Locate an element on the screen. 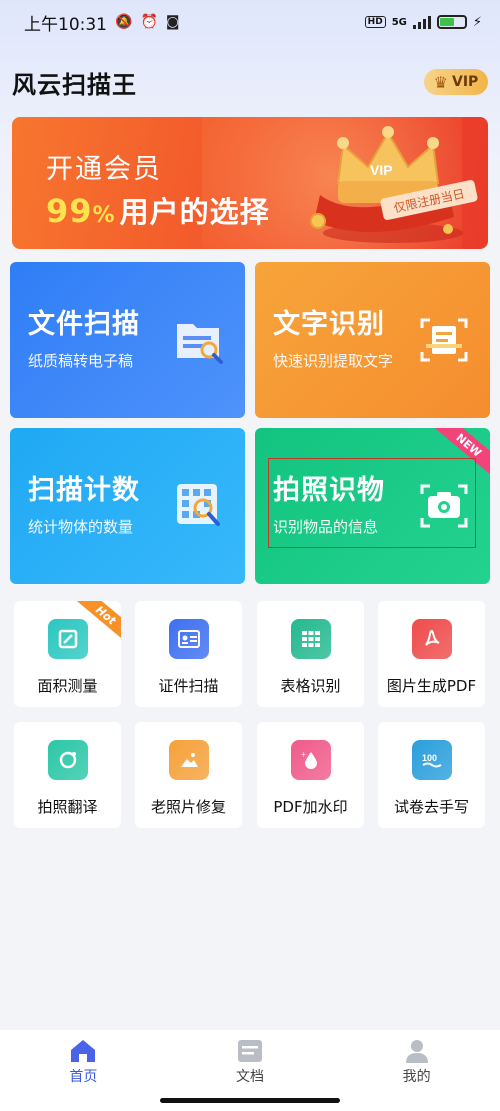 The height and width of the screenshot is (1111, 500). crown-vip-text: VIP is located at coordinates (381, 170).